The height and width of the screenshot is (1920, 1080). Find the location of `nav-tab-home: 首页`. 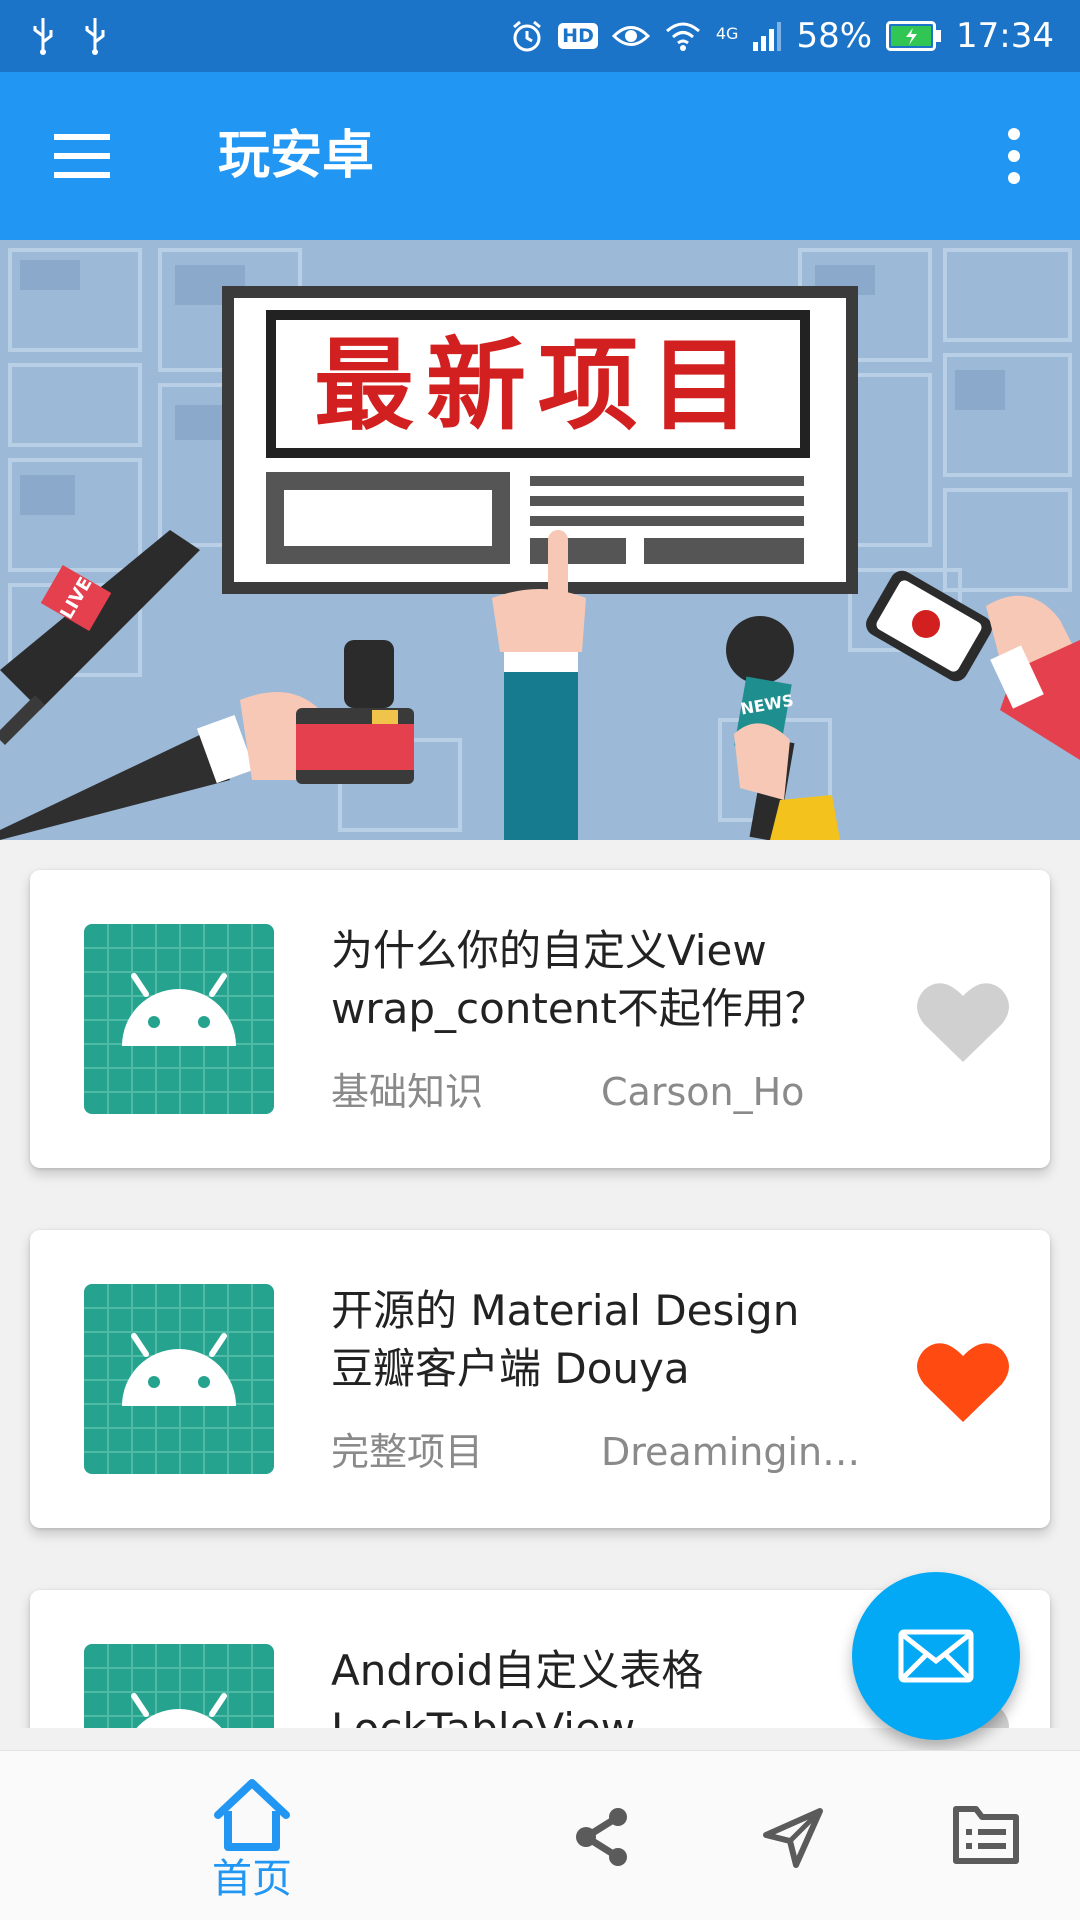

nav-tab-home: 首页 is located at coordinates (252, 1835).